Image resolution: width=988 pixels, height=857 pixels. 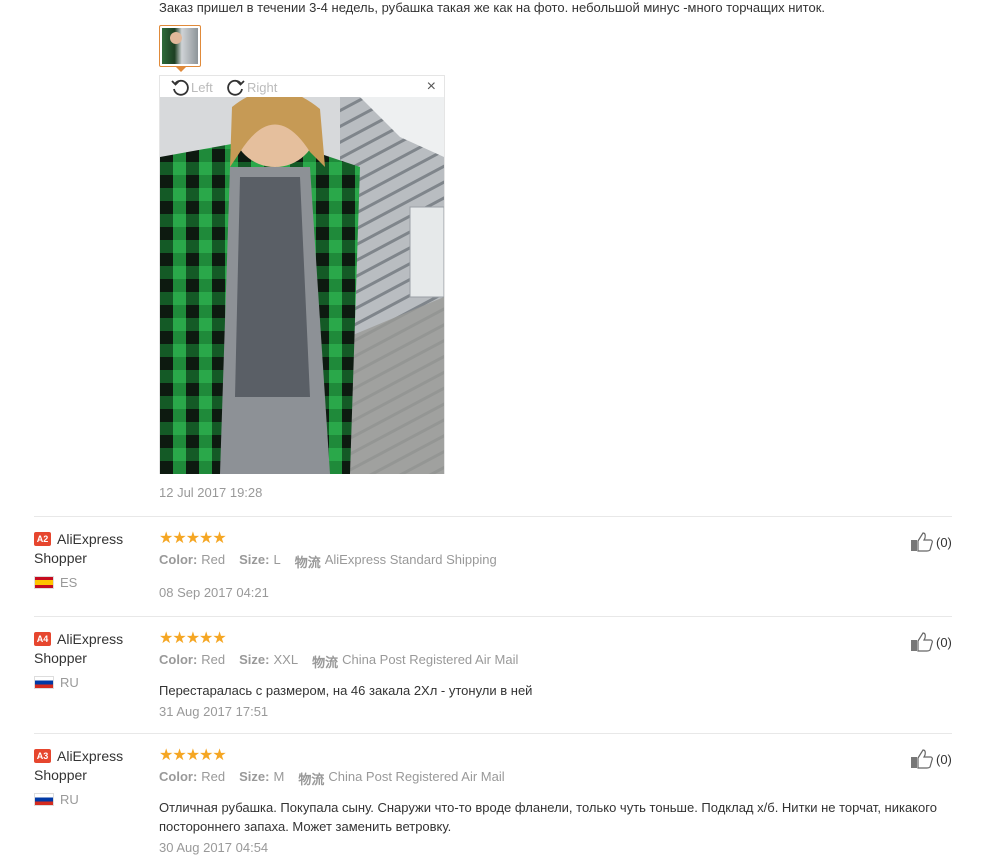 What do you see at coordinates (181, 69) in the screenshot?
I see `thumbnail-caret-icon` at bounding box center [181, 69].